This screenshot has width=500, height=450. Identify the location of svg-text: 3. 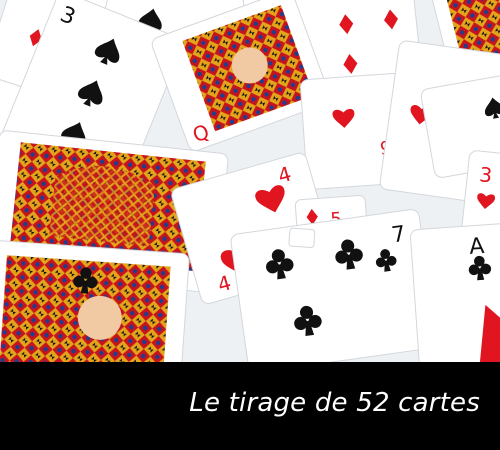
(485, 174).